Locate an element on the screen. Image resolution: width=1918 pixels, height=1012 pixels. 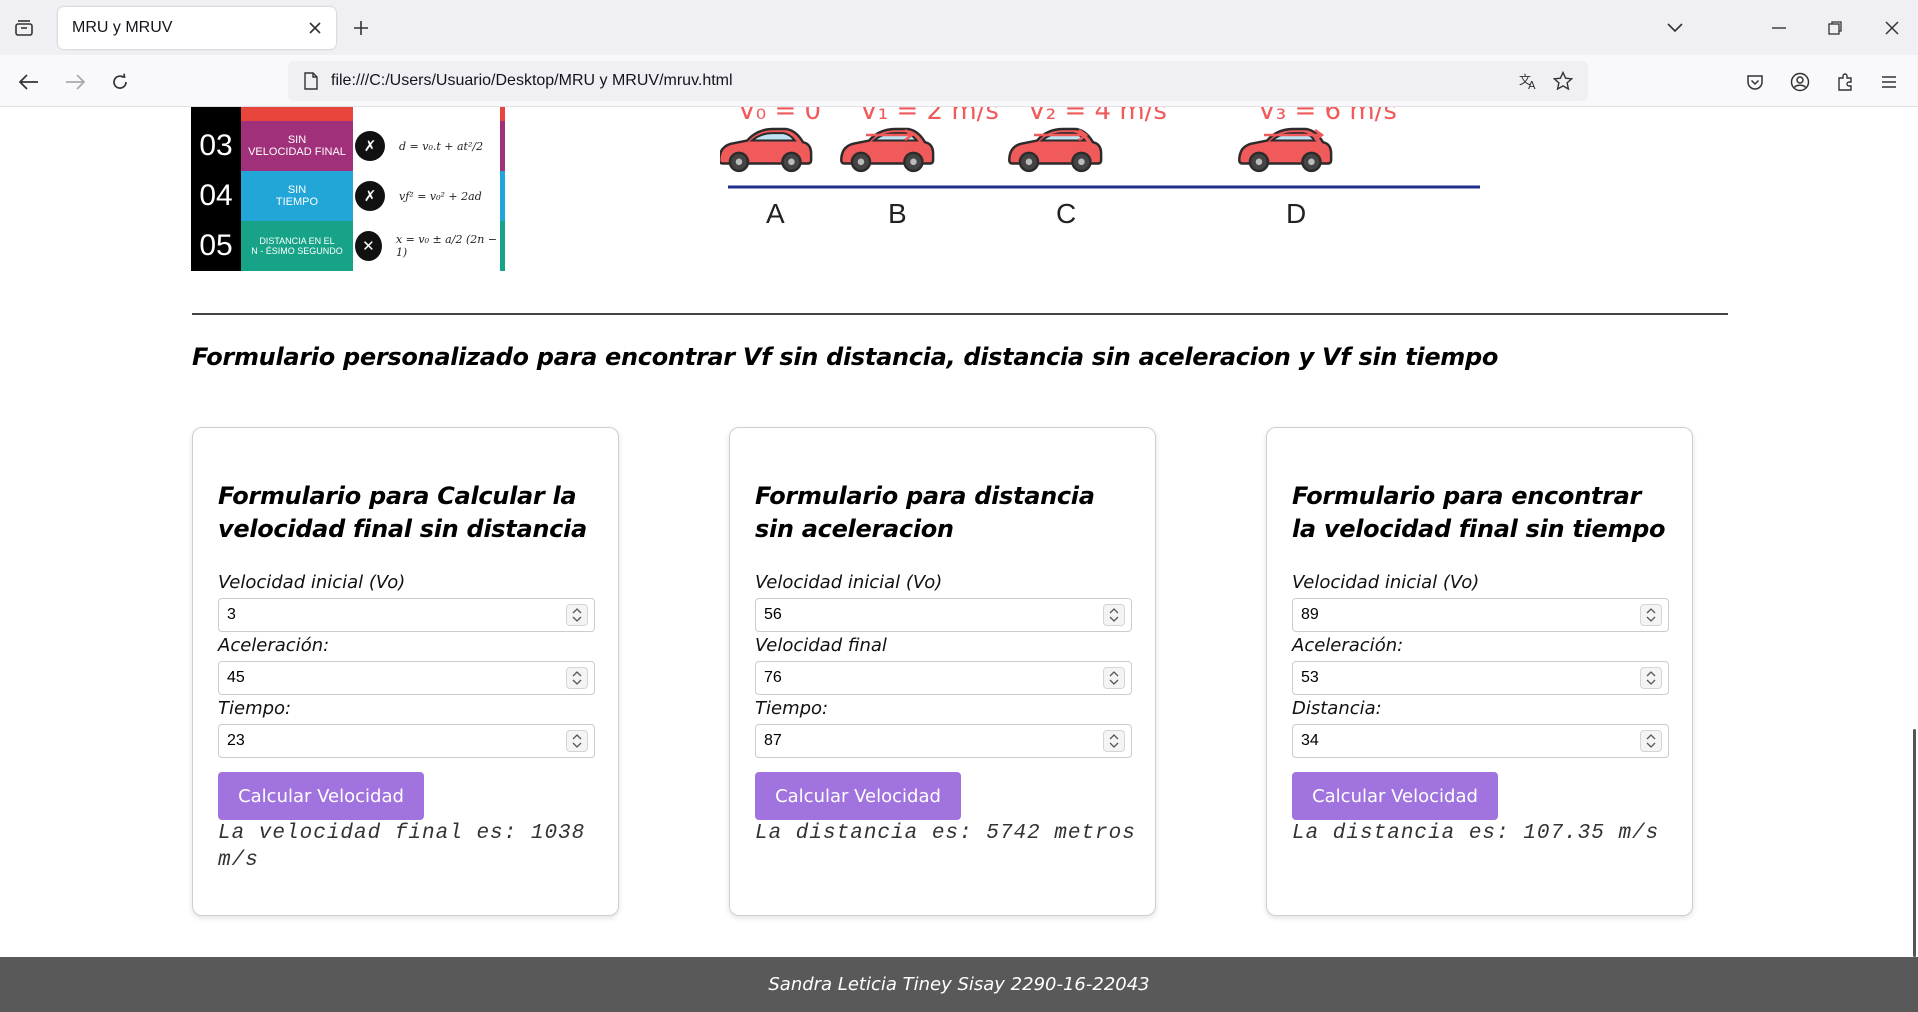
result-text: La velocidad final es: 1038 m/s is located at coordinates (402, 847).